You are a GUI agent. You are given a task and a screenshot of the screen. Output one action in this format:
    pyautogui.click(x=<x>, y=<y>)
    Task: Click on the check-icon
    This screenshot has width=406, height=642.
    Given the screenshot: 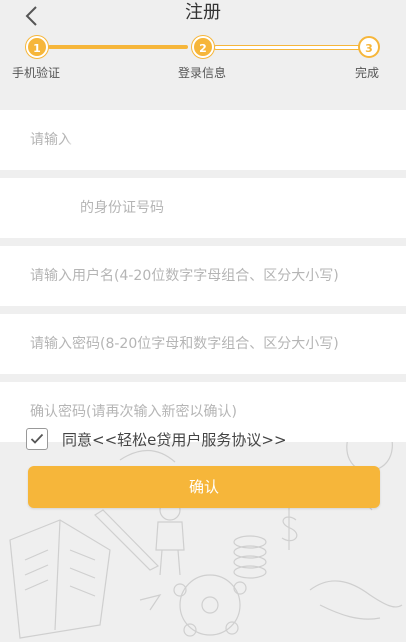 What is the action you would take?
    pyautogui.click(x=37, y=438)
    